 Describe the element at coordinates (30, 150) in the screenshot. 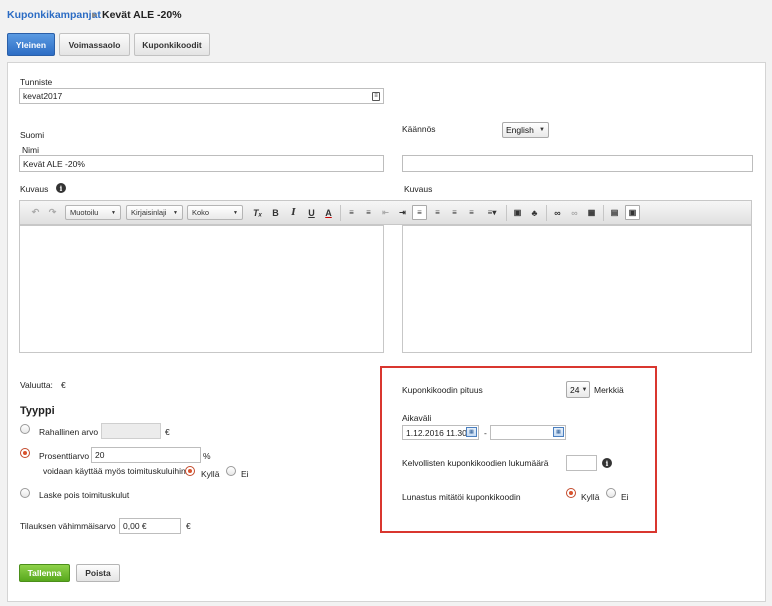

I see `name-label: Nimi` at that location.